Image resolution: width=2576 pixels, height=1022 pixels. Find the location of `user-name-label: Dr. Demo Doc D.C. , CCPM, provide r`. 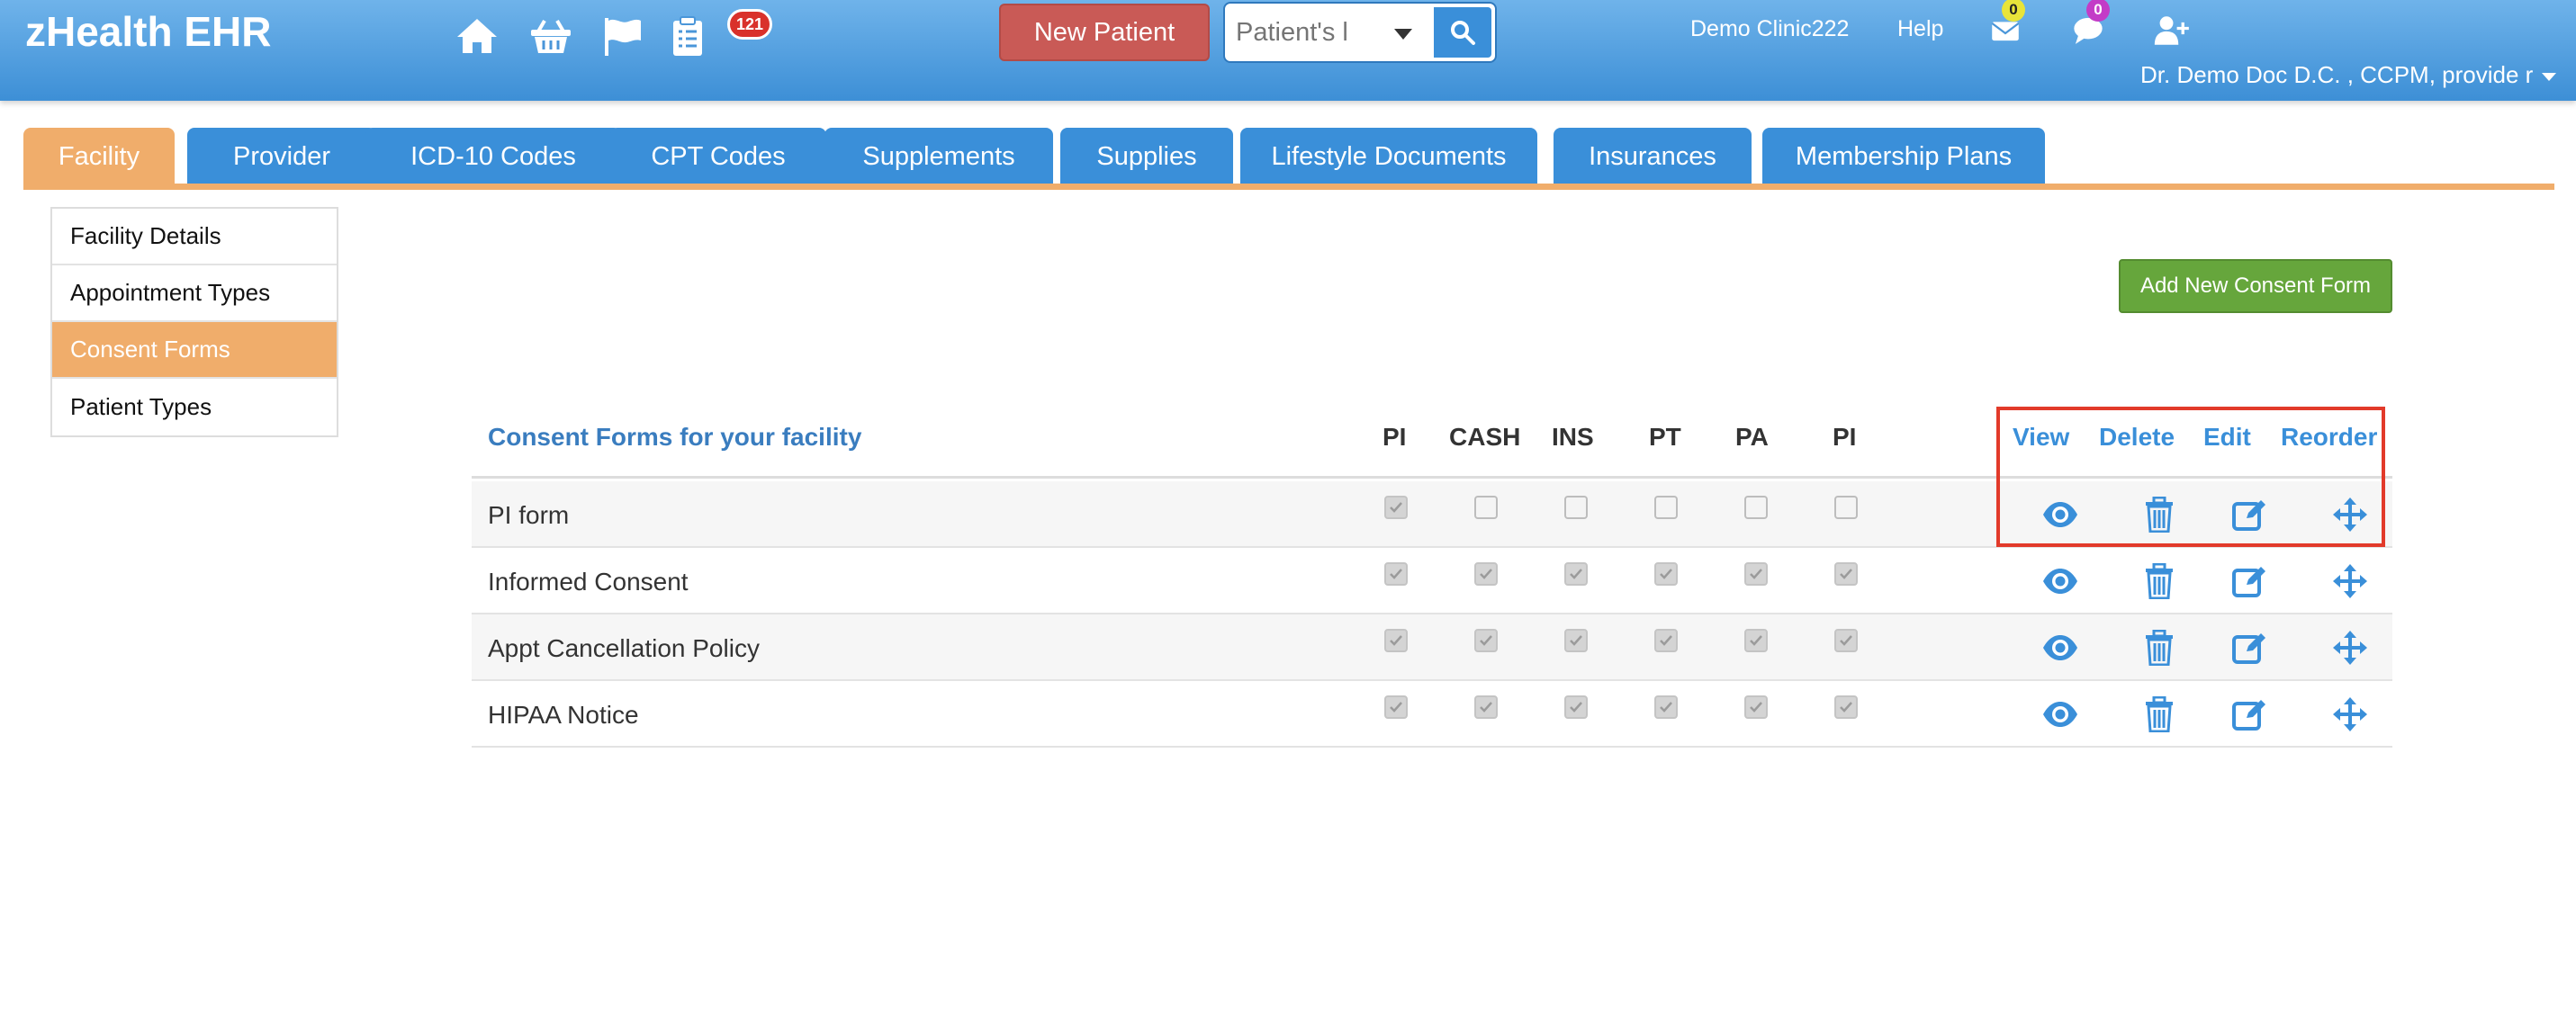

user-name-label: Dr. Demo Doc D.C. , CCPM, provide r is located at coordinates (2337, 74).